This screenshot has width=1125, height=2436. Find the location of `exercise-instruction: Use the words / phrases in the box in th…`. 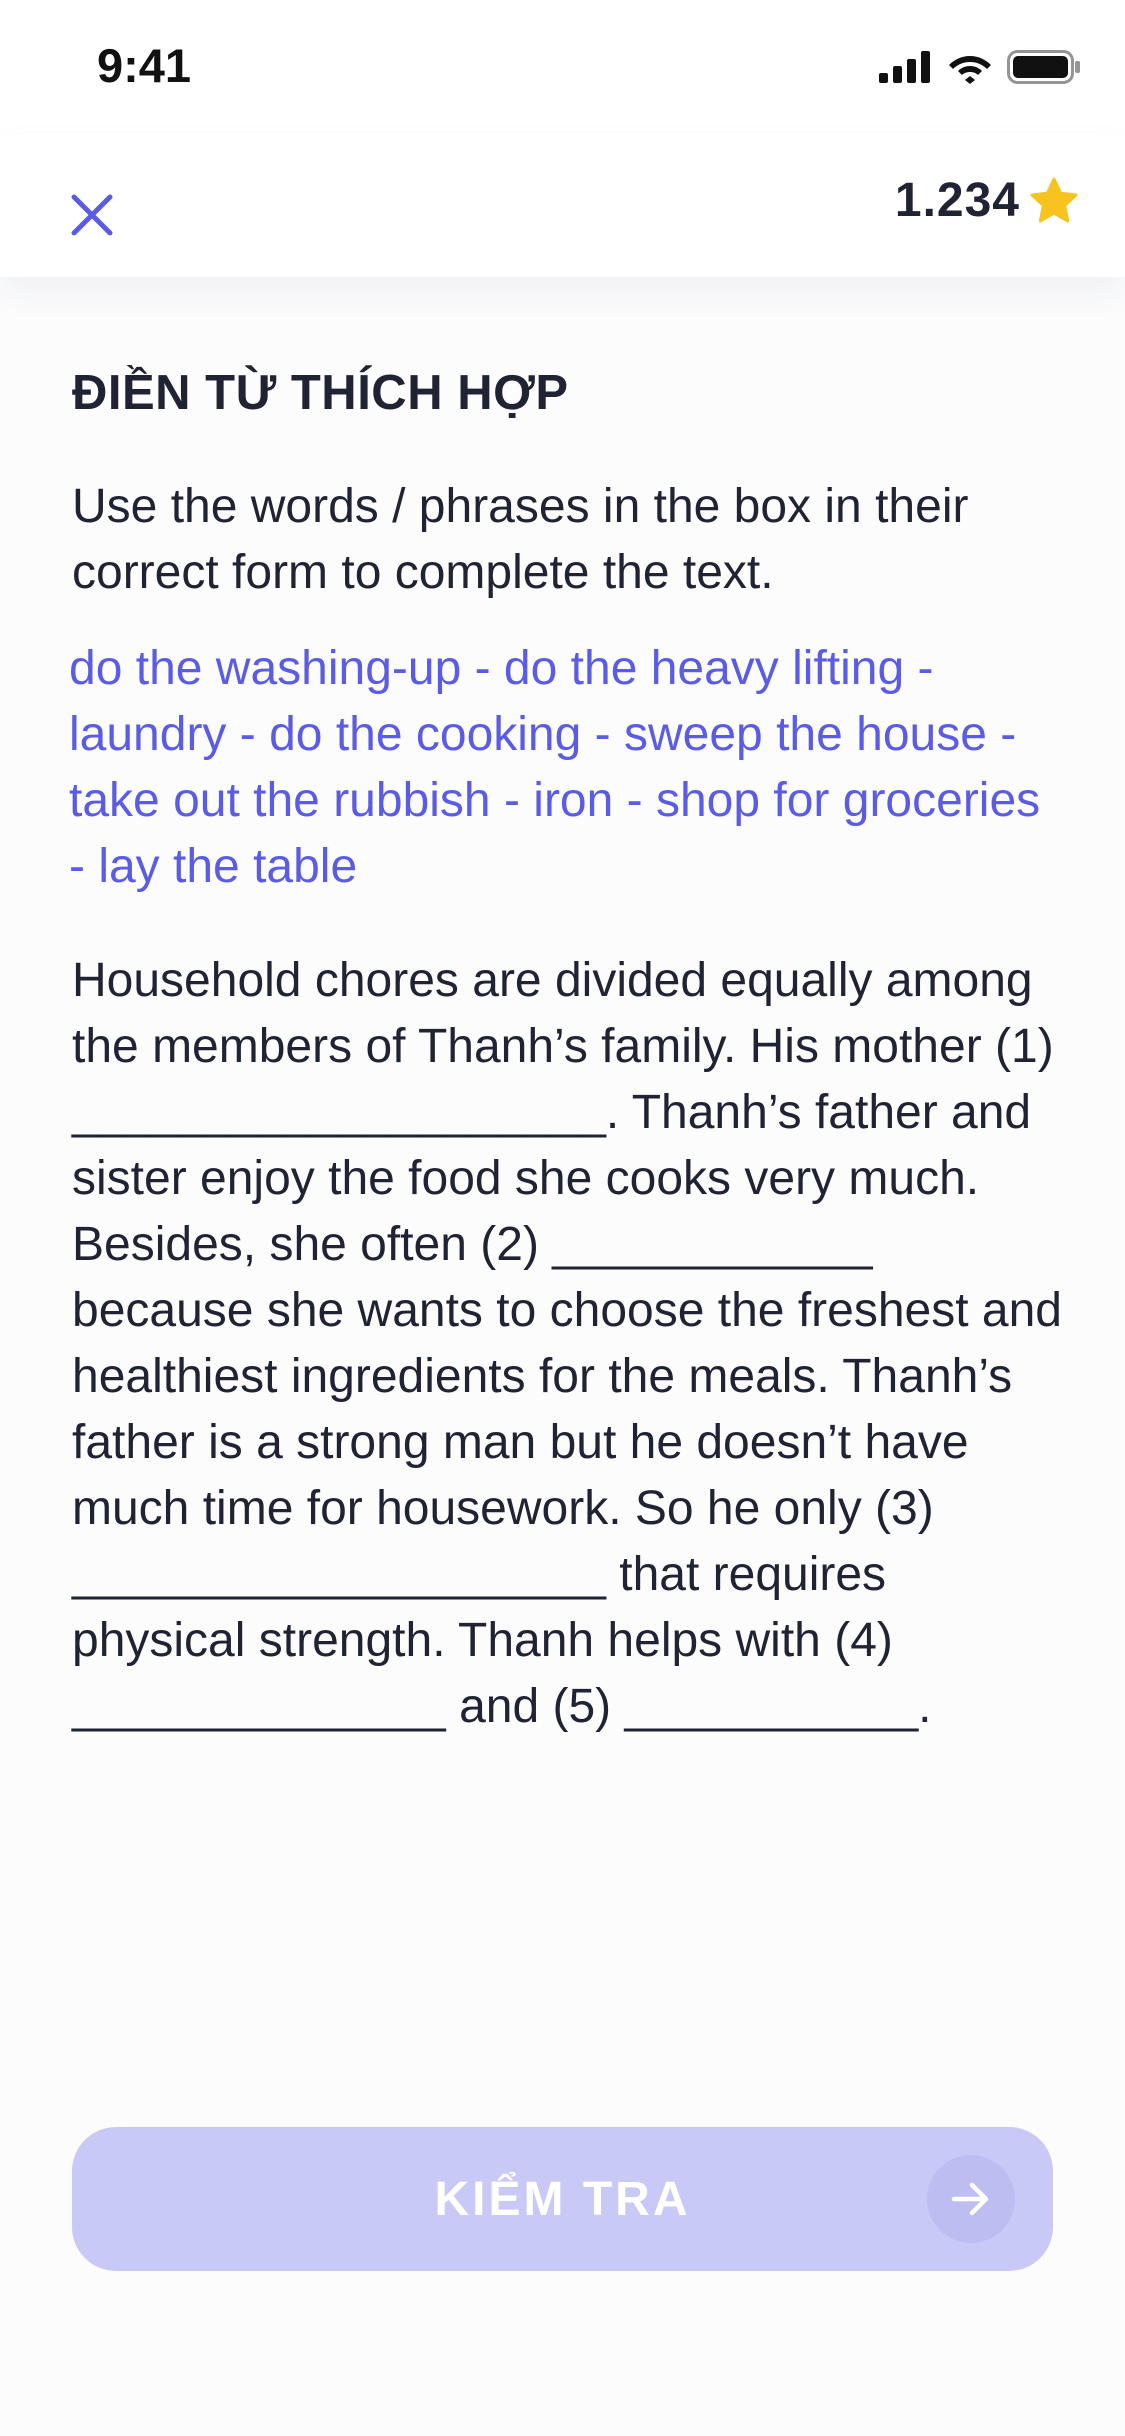

exercise-instruction: Use the words / phrases in the box in th… is located at coordinates (520, 539).